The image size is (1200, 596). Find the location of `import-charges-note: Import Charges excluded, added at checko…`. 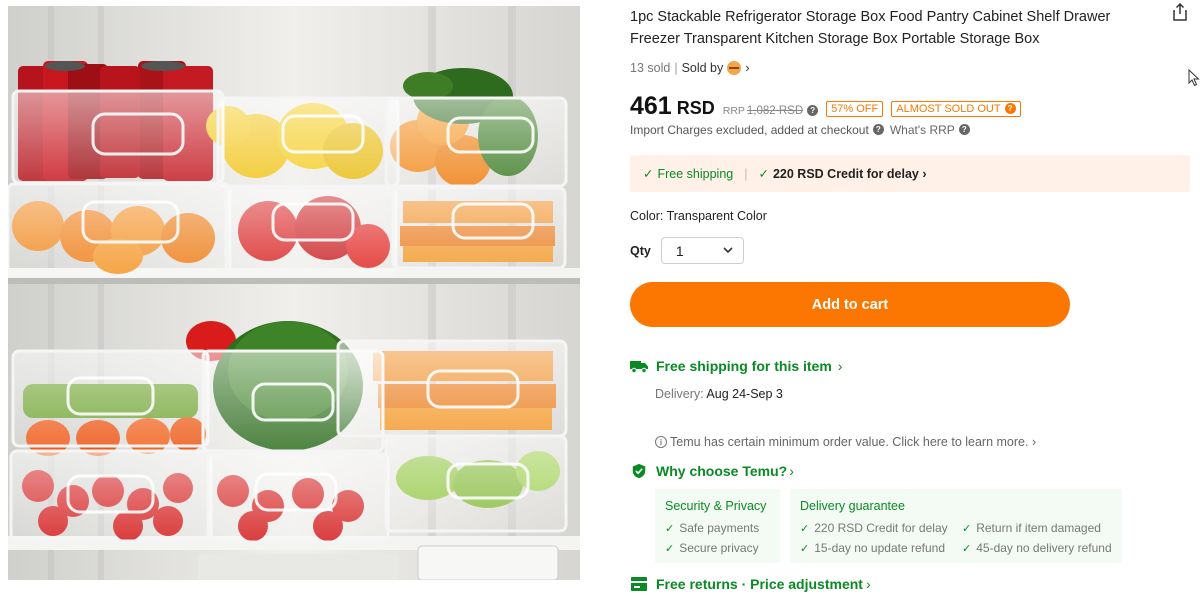

import-charges-note: Import Charges excluded, added at checko… is located at coordinates (800, 130).